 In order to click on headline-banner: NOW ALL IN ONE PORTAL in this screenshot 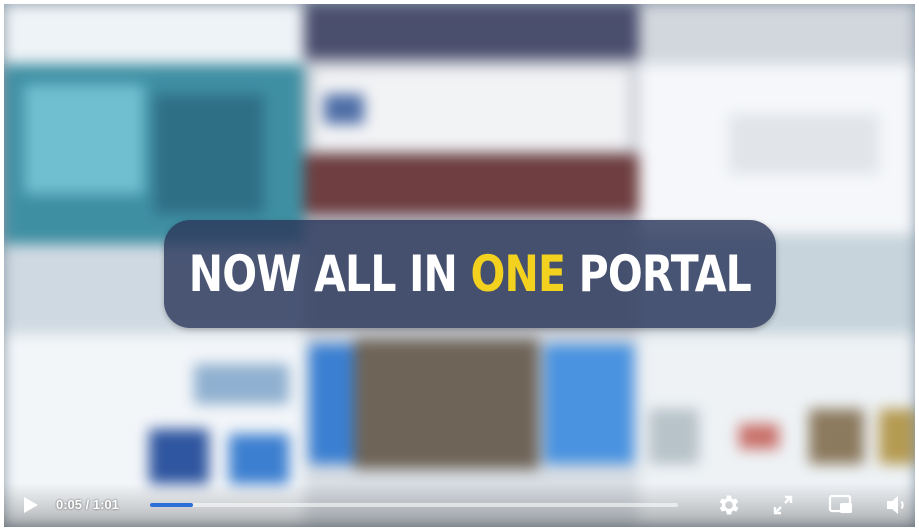, I will do `click(470, 274)`.